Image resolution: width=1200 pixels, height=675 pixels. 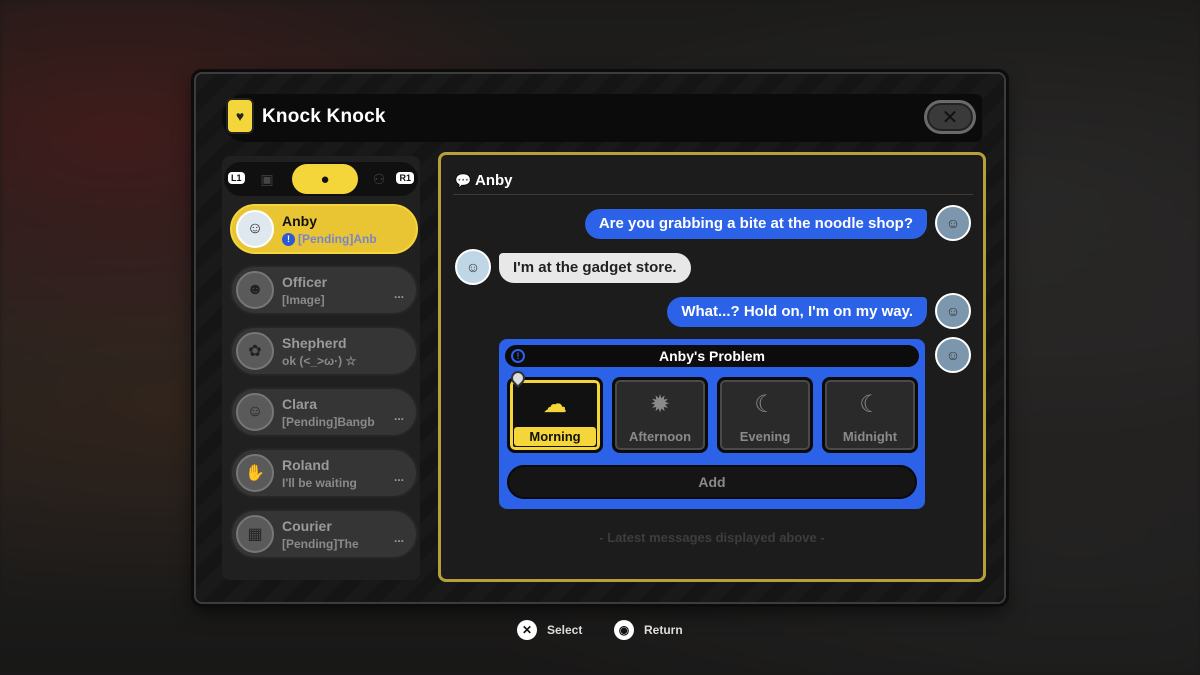 I want to click on option-morning: ☁ Morning, so click(x=555, y=415).